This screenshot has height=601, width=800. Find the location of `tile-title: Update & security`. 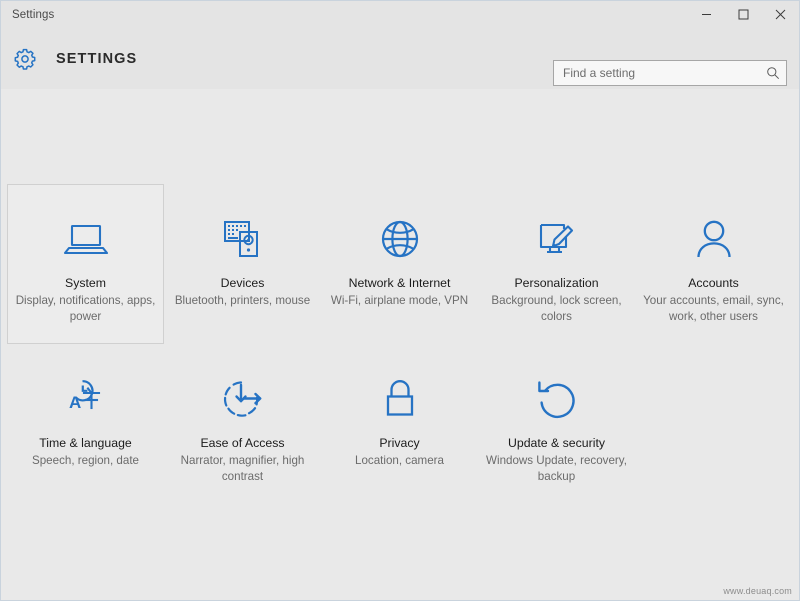

tile-title: Update & security is located at coordinates (556, 443).